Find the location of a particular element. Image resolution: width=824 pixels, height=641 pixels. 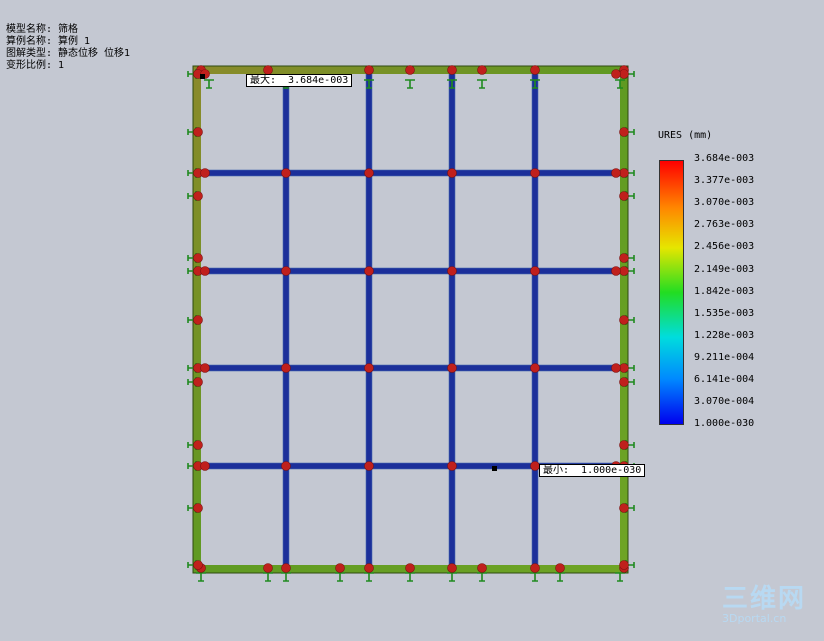

min-node-marker is located at coordinates (494, 468).